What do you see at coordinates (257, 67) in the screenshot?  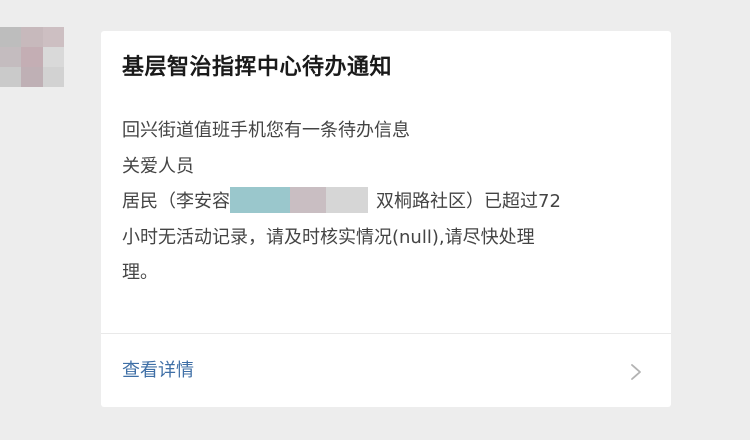 I see `card-title: 基层智治指挥中心待办通知` at bounding box center [257, 67].